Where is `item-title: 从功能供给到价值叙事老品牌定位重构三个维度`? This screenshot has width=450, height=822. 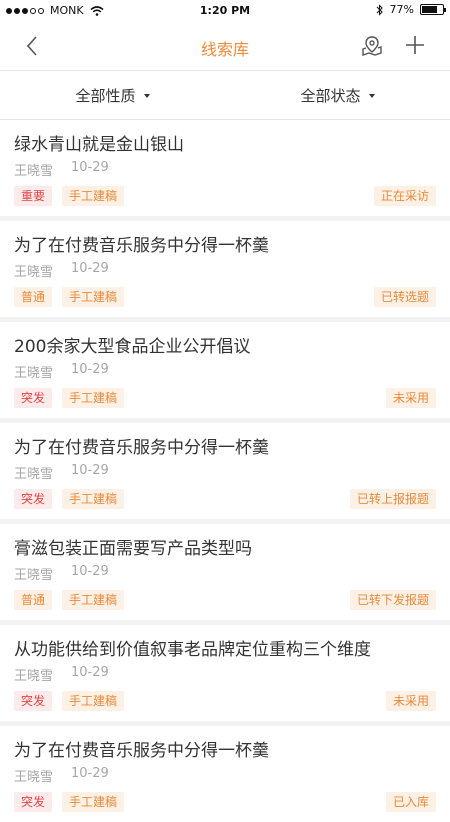 item-title: 从功能供给到价值叙事老品牌定位重构三个维度 is located at coordinates (192, 650).